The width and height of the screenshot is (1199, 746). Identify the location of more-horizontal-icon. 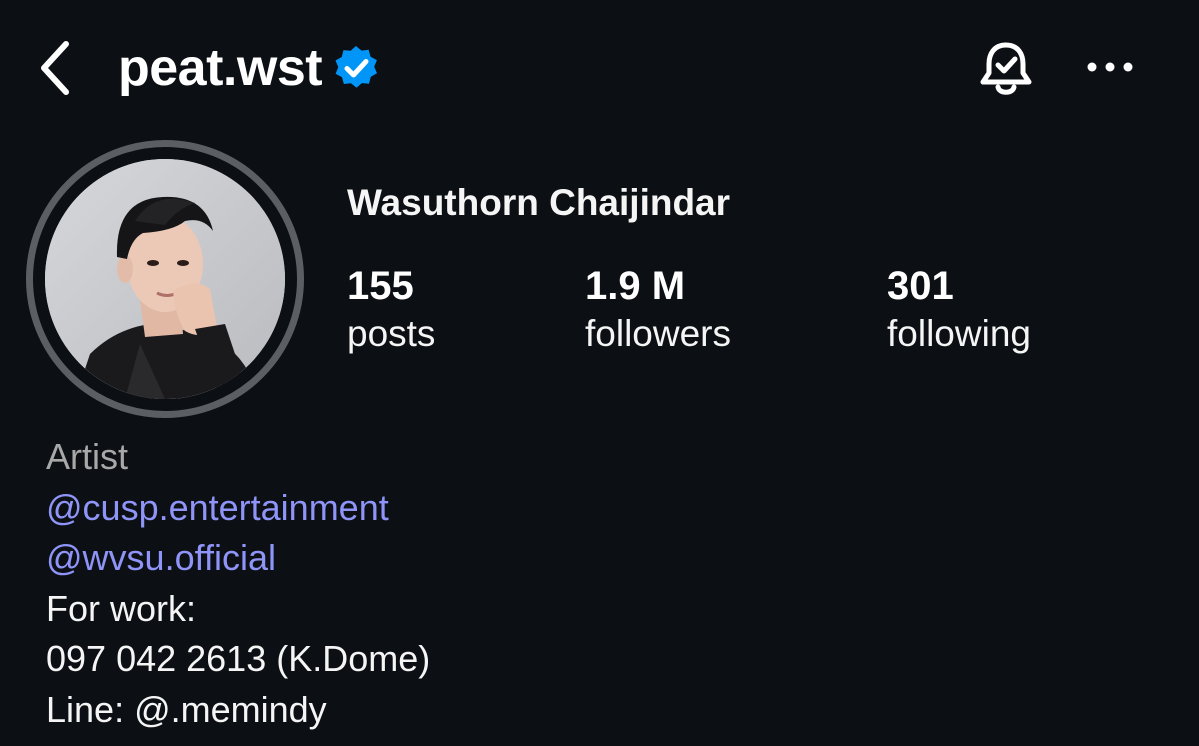
(1110, 67).